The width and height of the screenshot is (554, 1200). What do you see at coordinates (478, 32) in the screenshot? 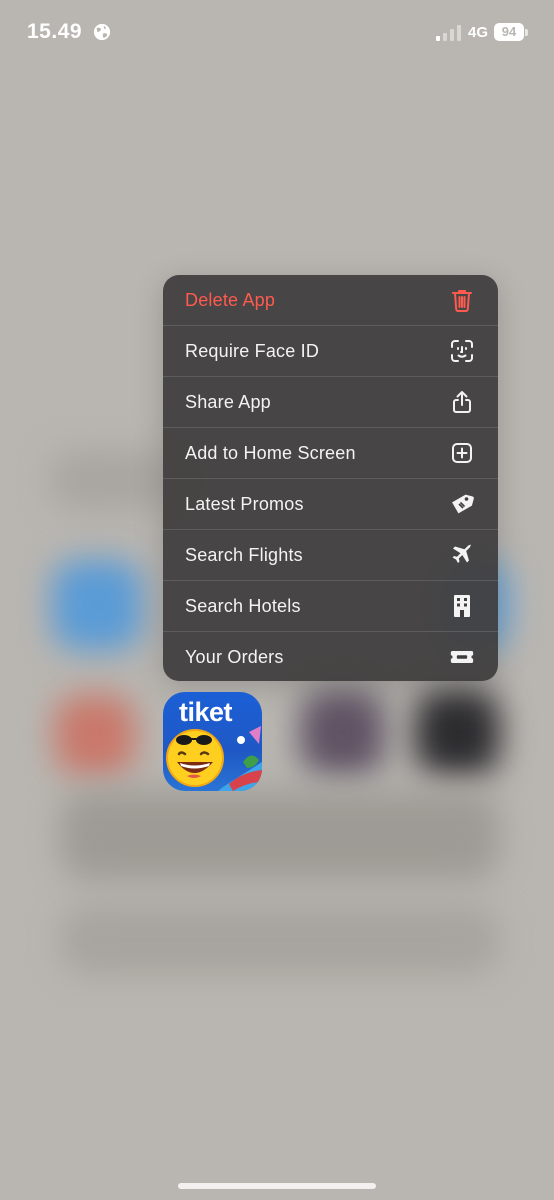
I see `network-type: 4G` at bounding box center [478, 32].